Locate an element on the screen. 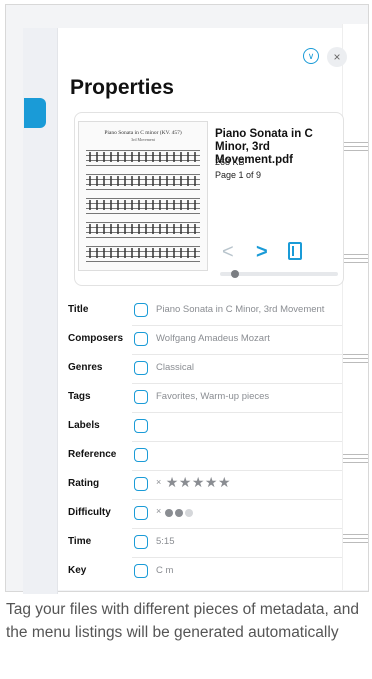 This screenshot has width=372, height=679. chevron-glyph: ∨ is located at coordinates (311, 55).